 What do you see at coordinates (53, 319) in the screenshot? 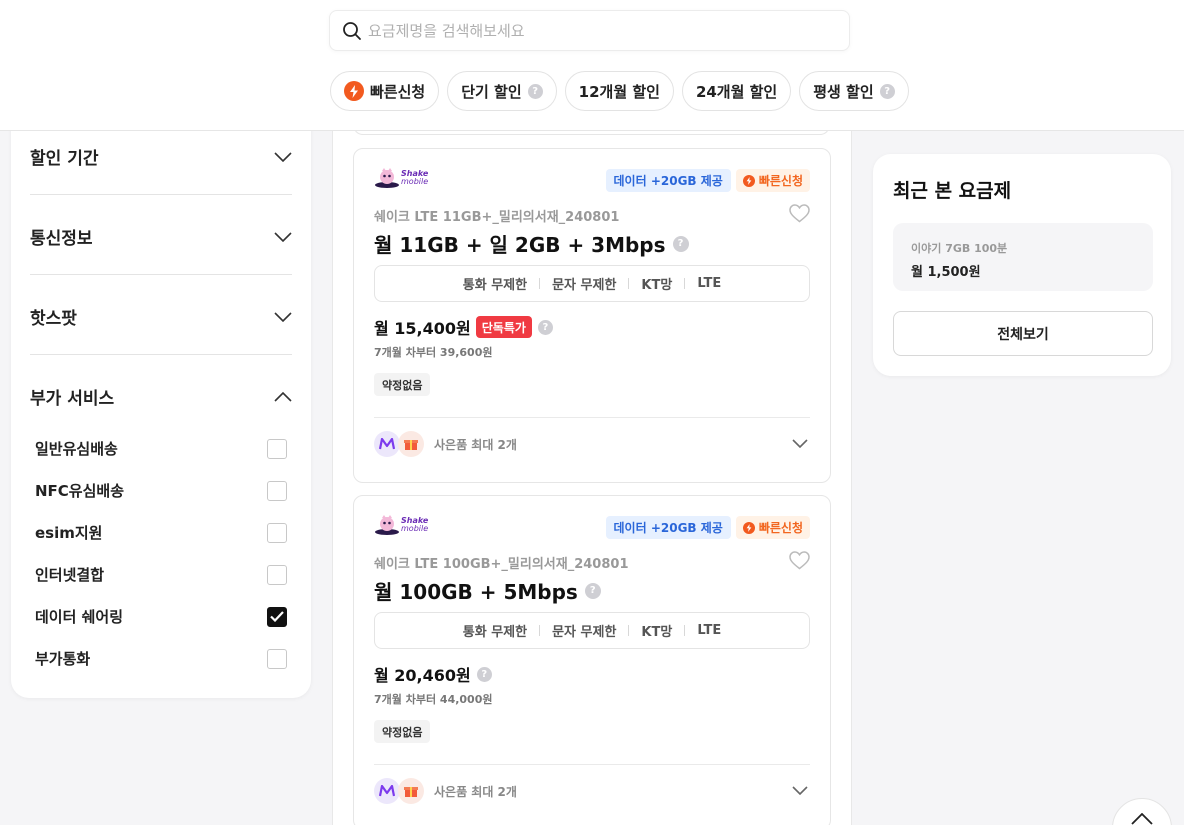
I see `filter-section-label: 핫스팟` at bounding box center [53, 319].